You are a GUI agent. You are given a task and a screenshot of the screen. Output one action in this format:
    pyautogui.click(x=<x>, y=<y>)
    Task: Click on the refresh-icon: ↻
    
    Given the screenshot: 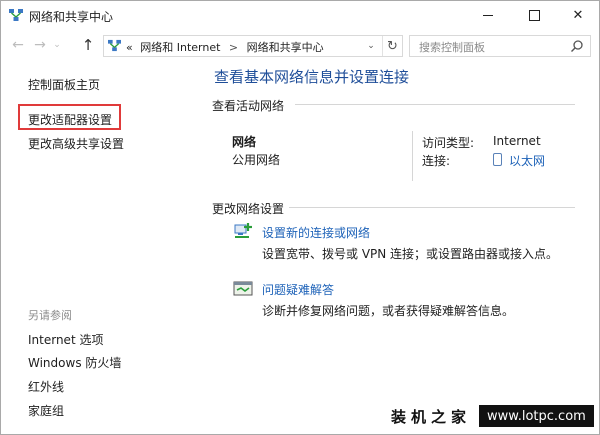 What is the action you would take?
    pyautogui.click(x=392, y=46)
    